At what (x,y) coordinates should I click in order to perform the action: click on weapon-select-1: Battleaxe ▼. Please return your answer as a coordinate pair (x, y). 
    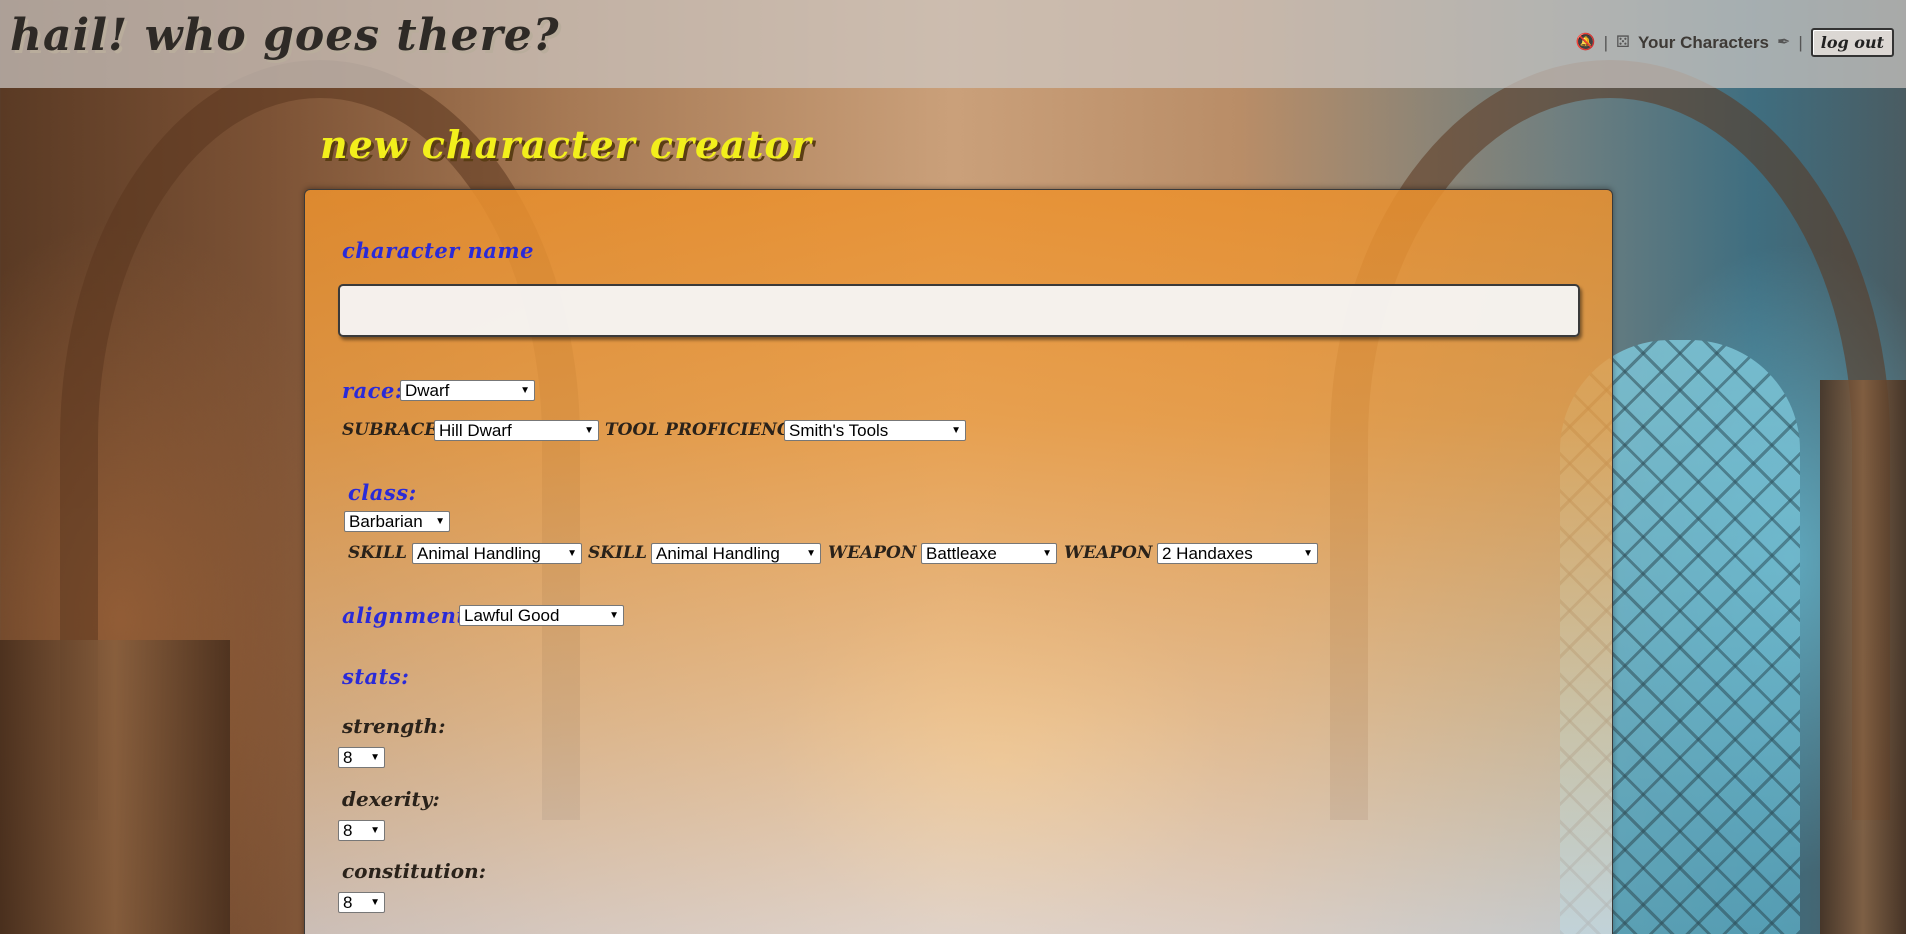
    Looking at the image, I should click on (989, 553).